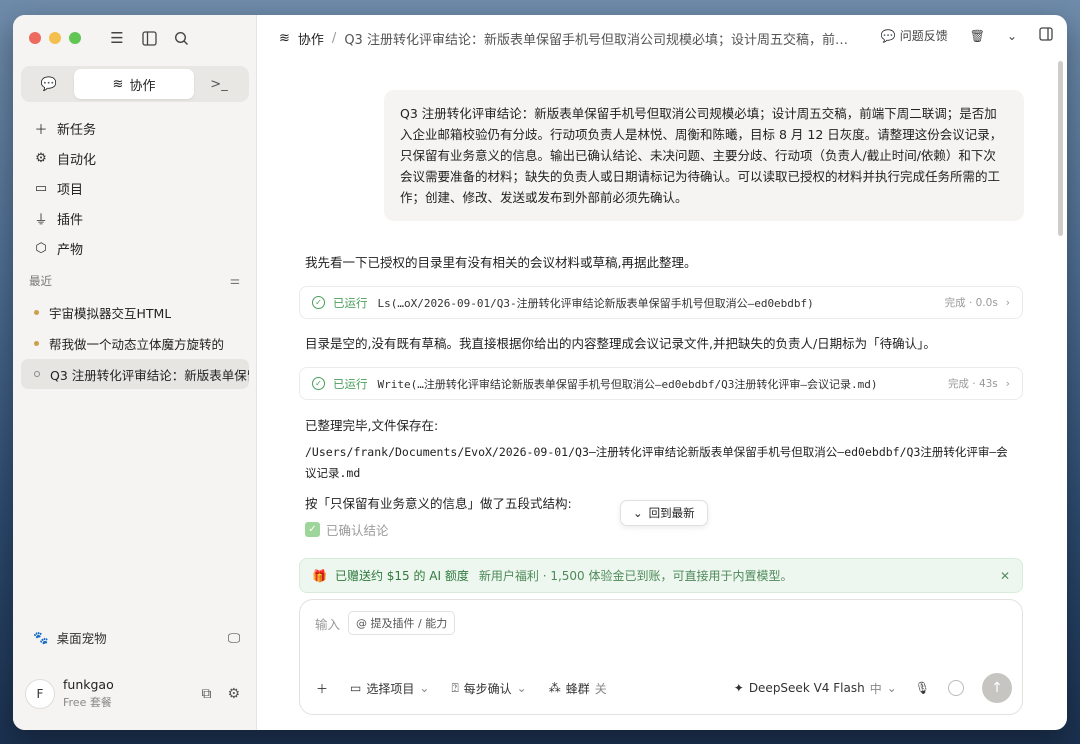 This screenshot has height=744, width=1080. I want to click on feedback-button: 💬 问题反馈, so click(914, 35).